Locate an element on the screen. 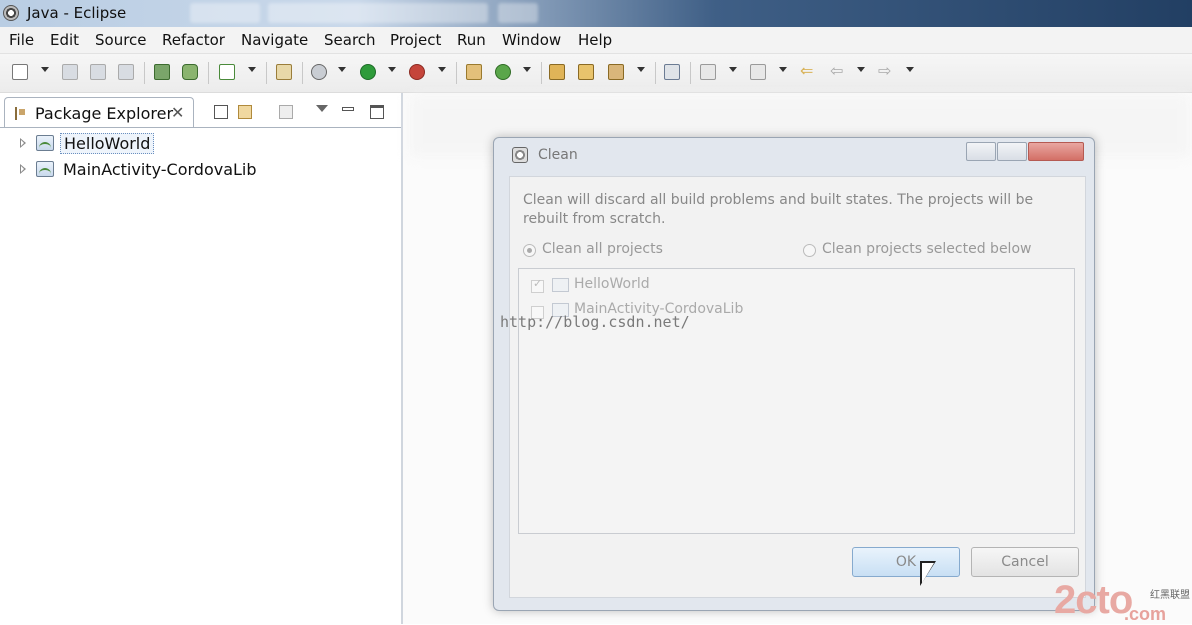 This screenshot has width=1192, height=625. package-explorer-icon is located at coordinates (20, 113).